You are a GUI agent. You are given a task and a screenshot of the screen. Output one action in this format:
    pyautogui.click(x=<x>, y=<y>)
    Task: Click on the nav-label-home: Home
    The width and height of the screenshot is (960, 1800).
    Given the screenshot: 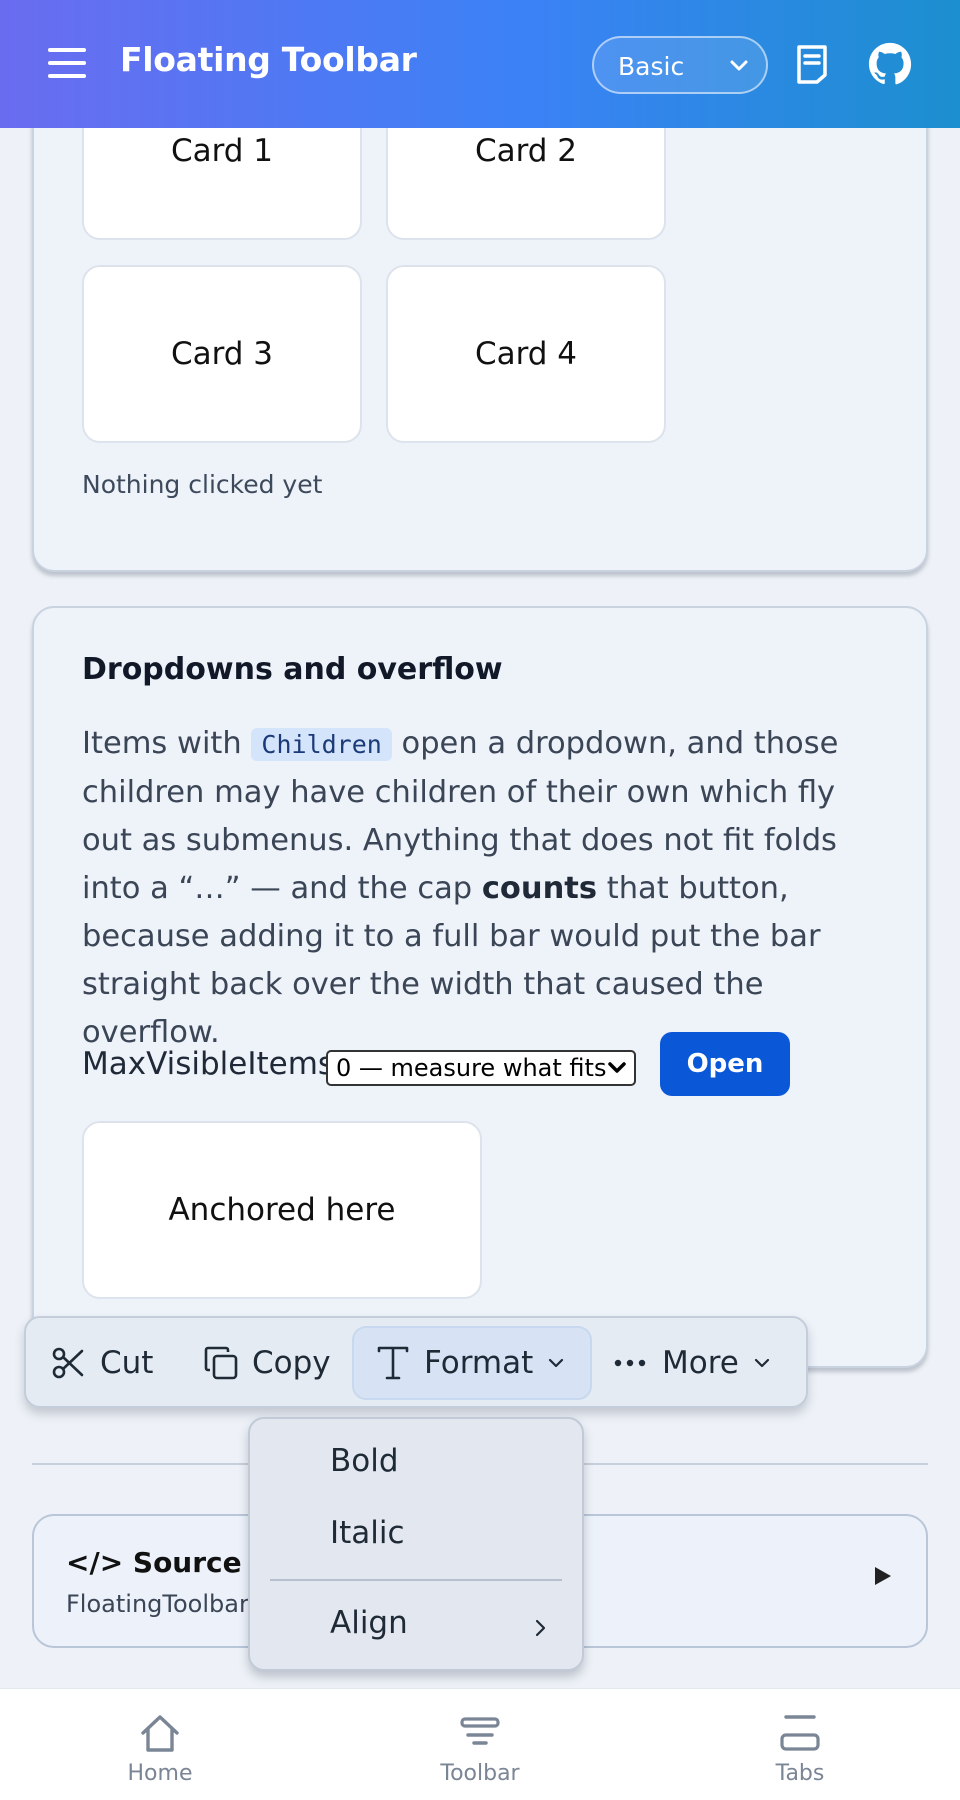 What is the action you would take?
    pyautogui.click(x=160, y=1773)
    